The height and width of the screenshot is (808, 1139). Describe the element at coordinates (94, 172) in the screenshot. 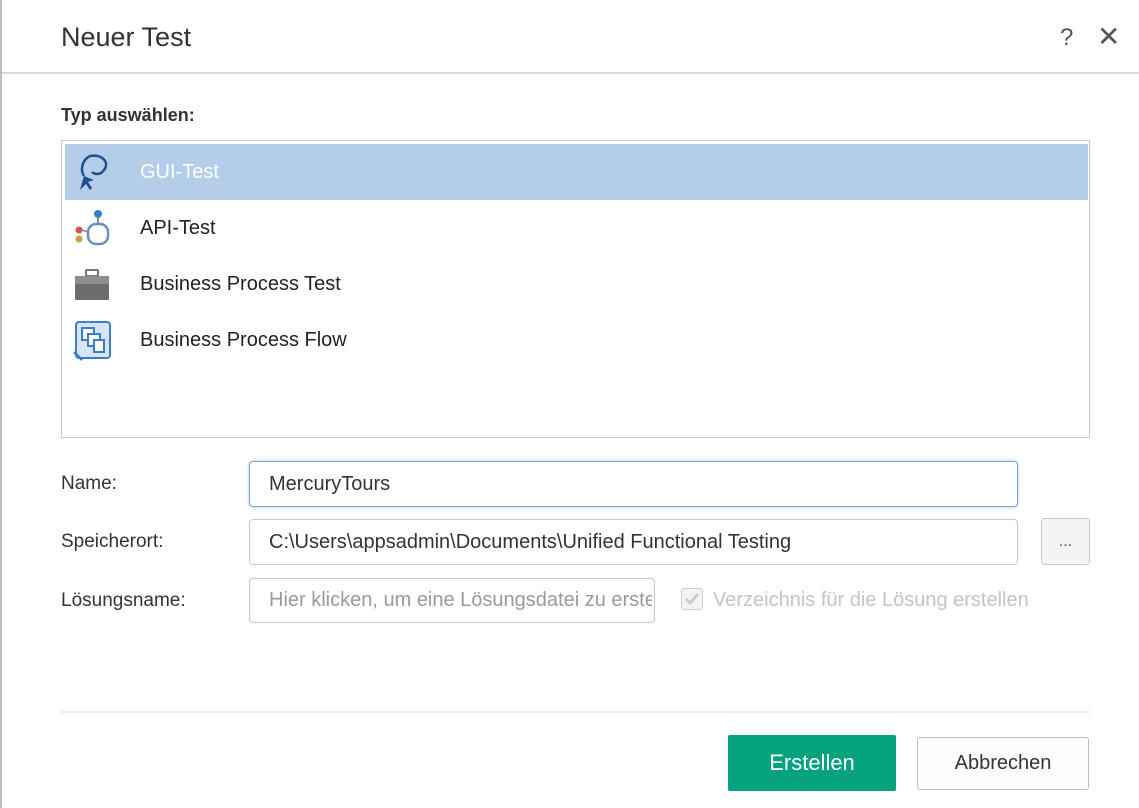

I see `gui-test-icon` at that location.